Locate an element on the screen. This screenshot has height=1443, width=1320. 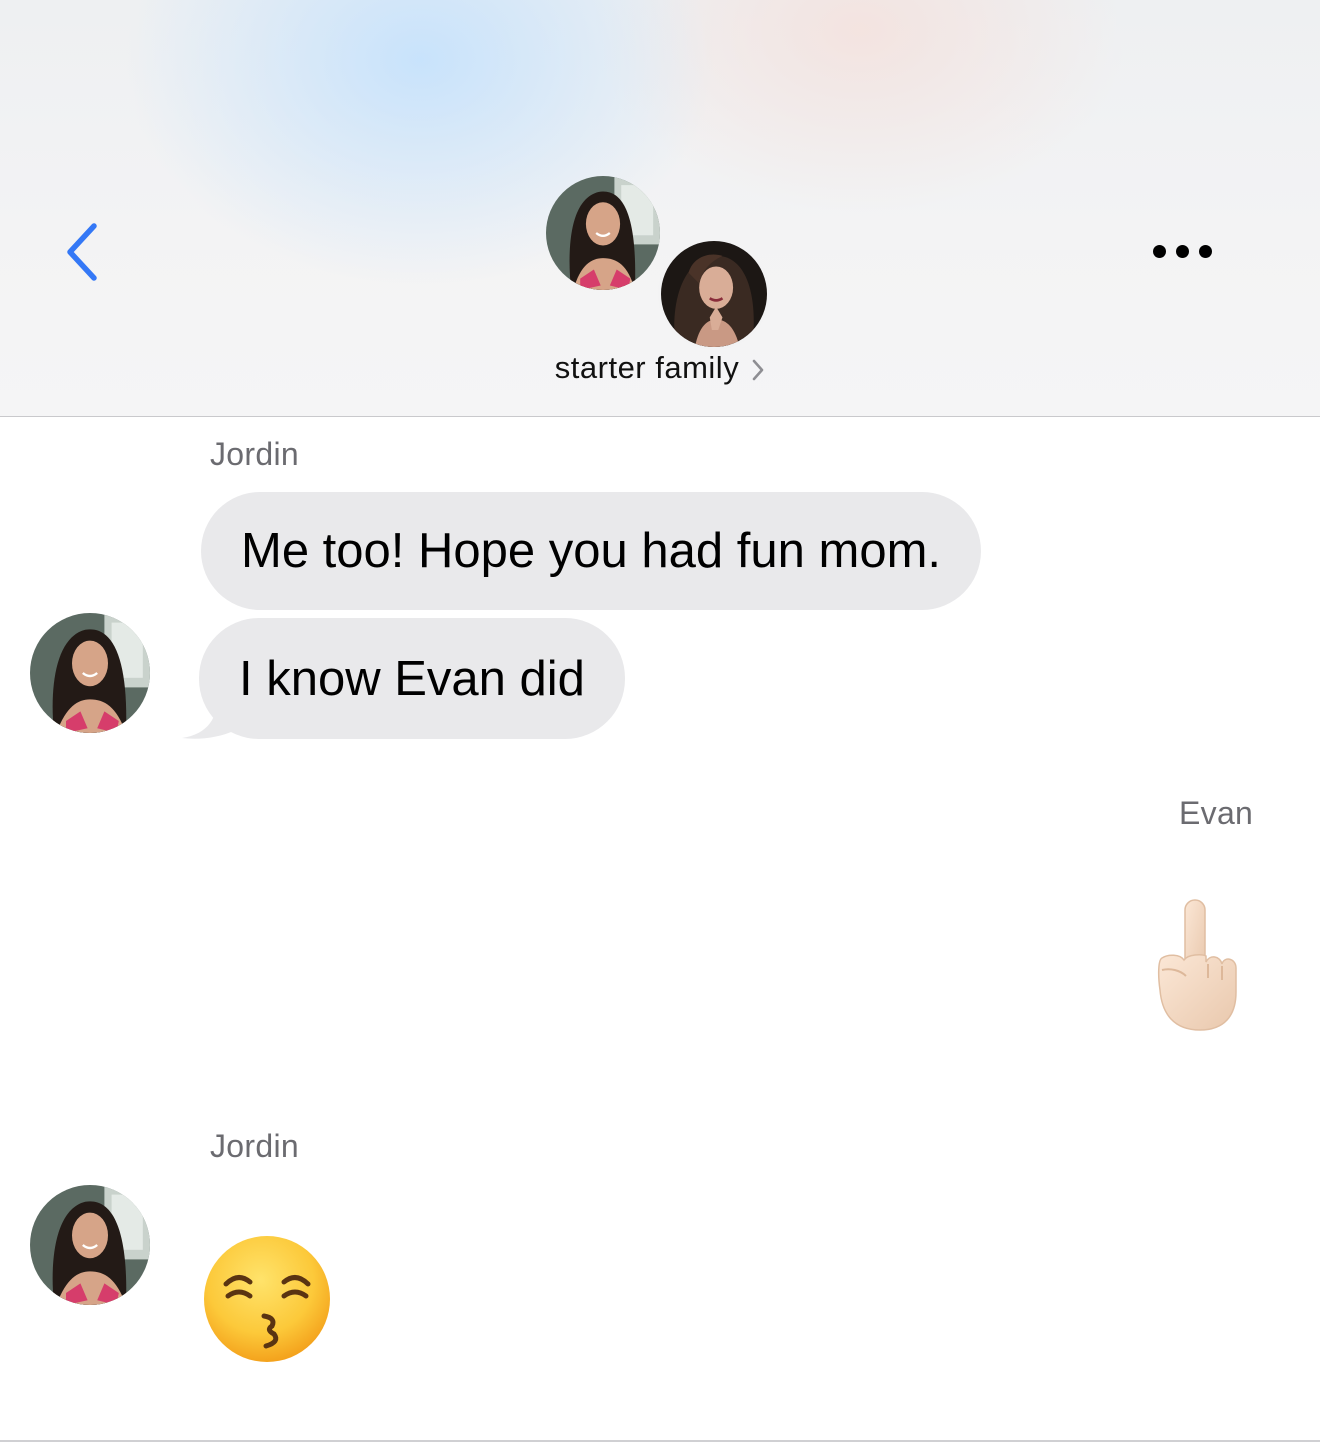
ellipsis-icon is located at coordinates (1182, 251).